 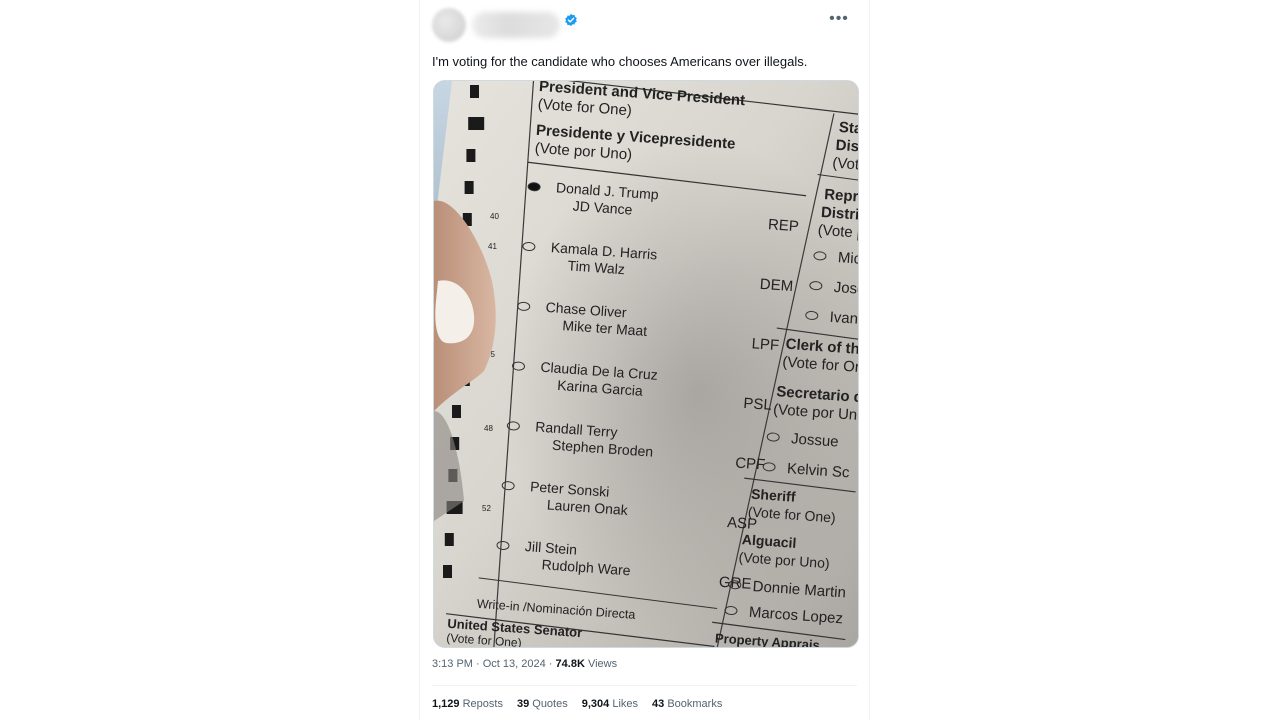 What do you see at coordinates (601, 664) in the screenshot?
I see `views-label: Views` at bounding box center [601, 664].